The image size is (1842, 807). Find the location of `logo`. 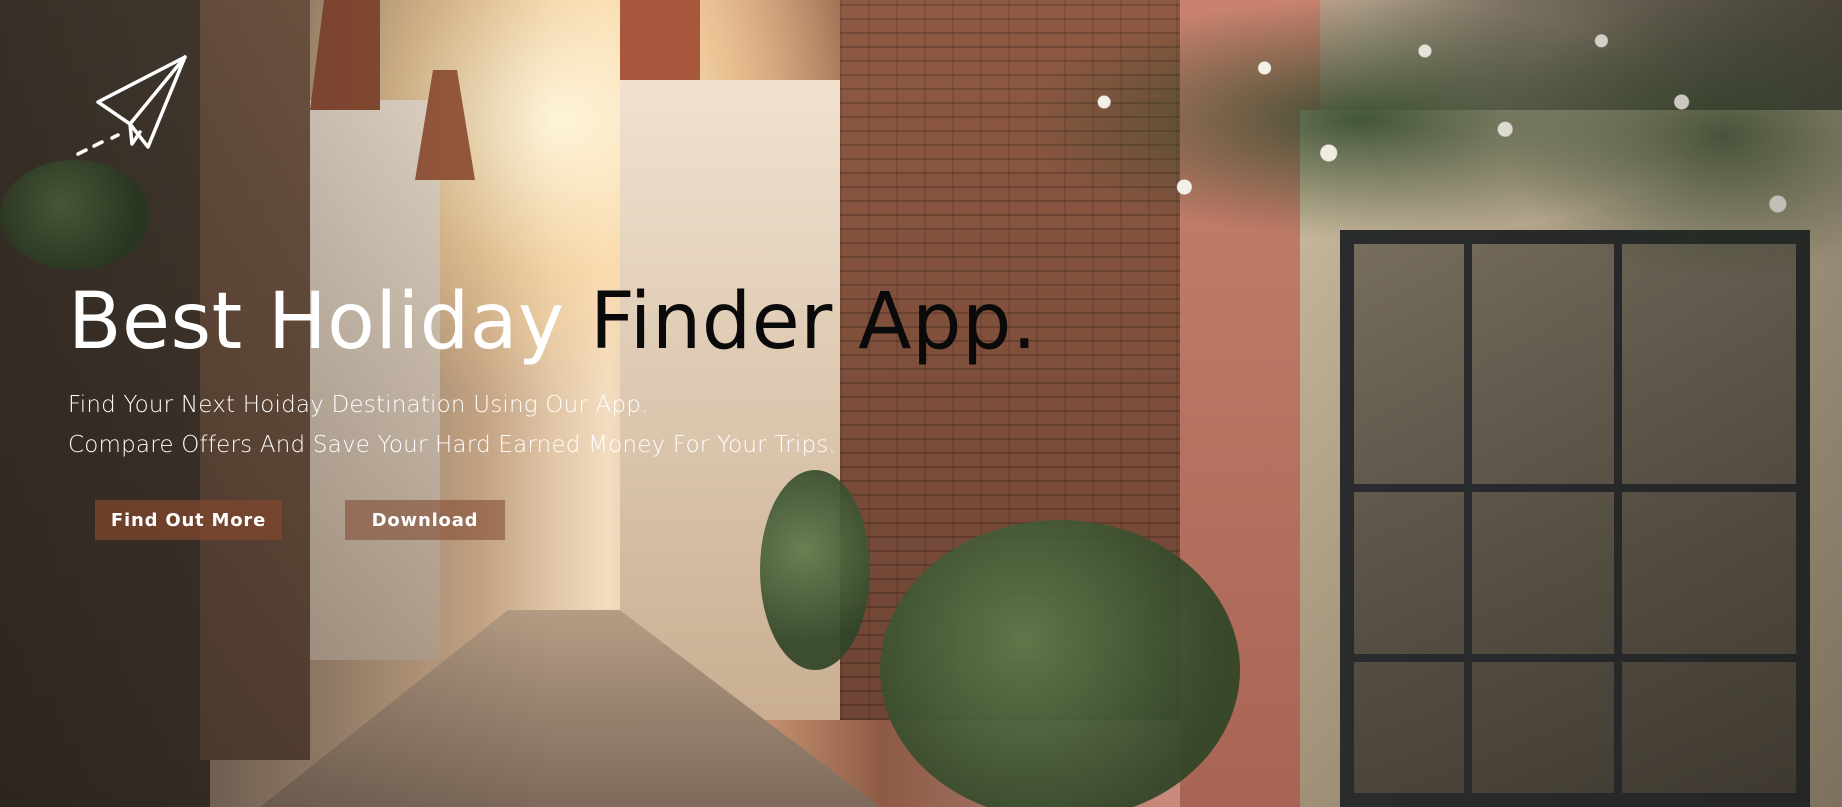

logo is located at coordinates (130, 107).